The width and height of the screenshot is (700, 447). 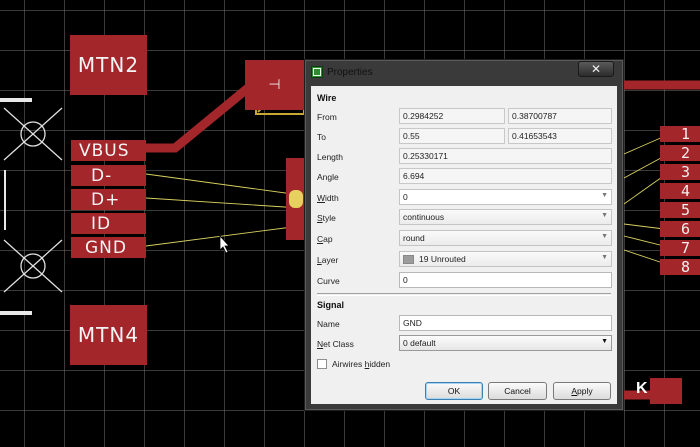 I want to click on curve-label: Curve, so click(x=328, y=281).